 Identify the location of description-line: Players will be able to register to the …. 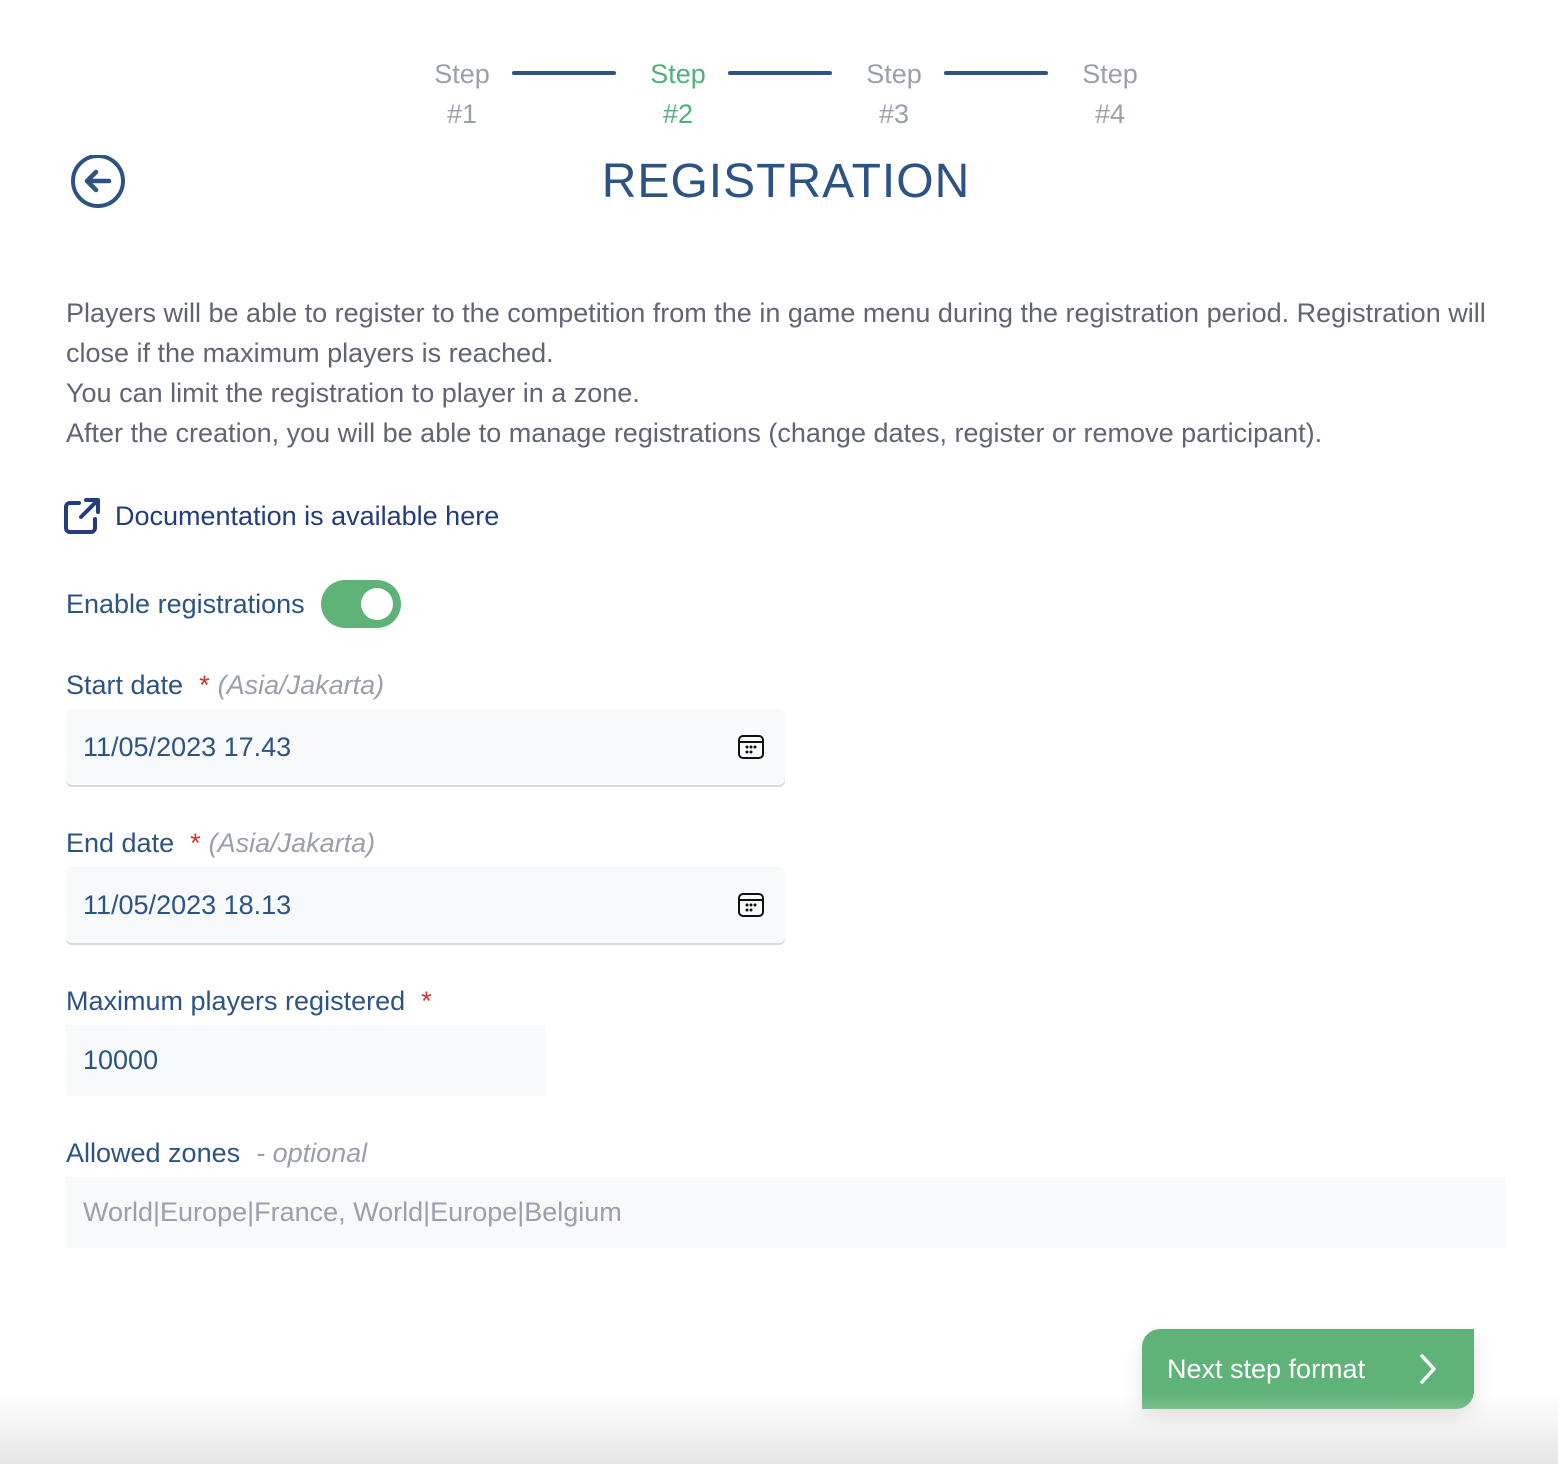
(776, 333).